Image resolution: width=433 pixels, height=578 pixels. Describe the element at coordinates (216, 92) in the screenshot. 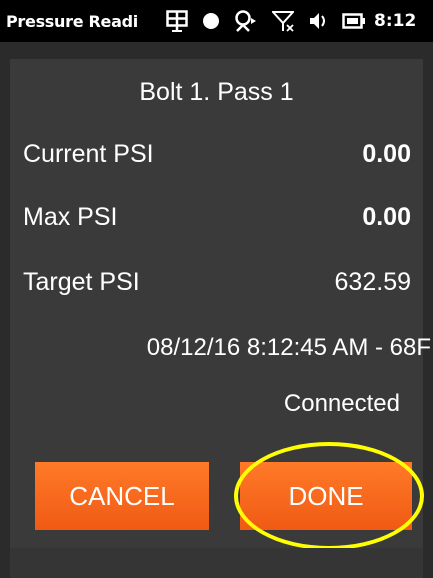

I see `bolt-pass-heading: Bolt 1. Pass 1` at that location.